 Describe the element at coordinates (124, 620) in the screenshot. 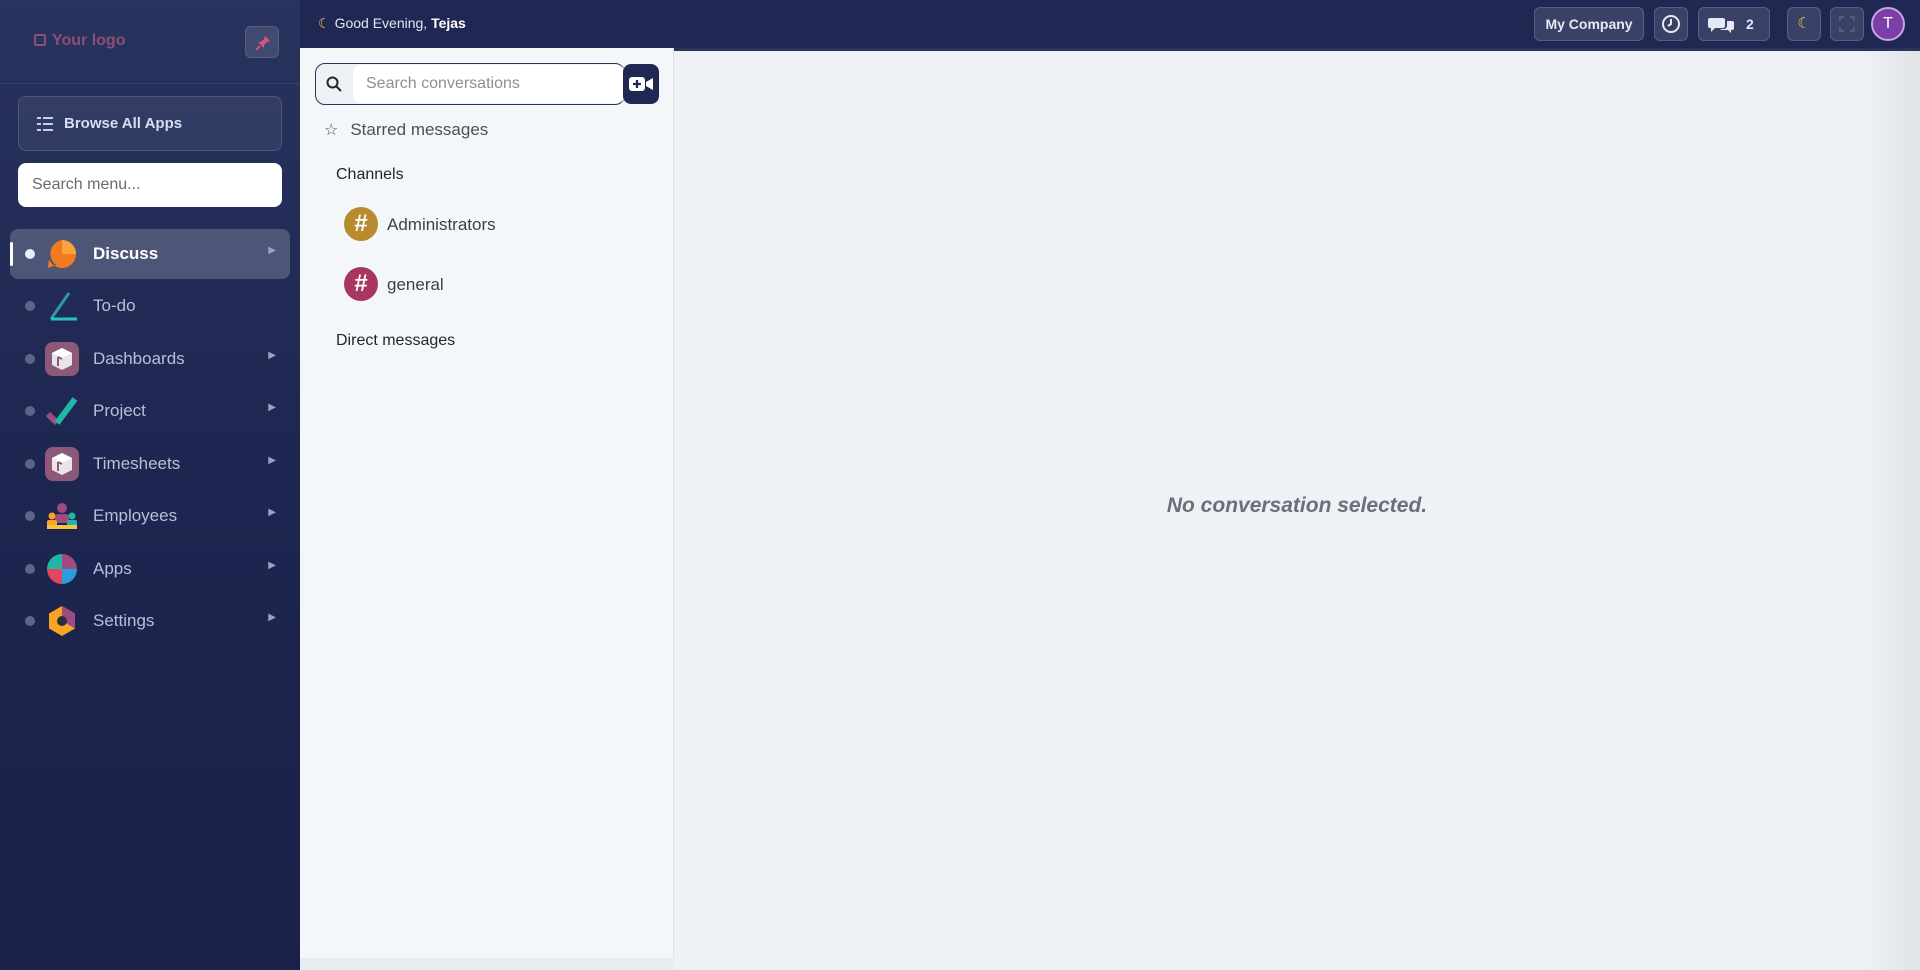

I see `sidebar-item-label: Settings` at that location.